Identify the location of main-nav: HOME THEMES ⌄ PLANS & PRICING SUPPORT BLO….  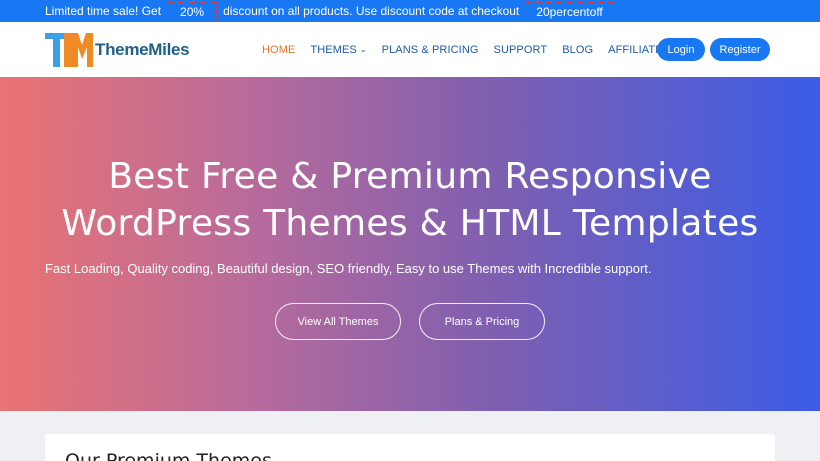
(473, 49).